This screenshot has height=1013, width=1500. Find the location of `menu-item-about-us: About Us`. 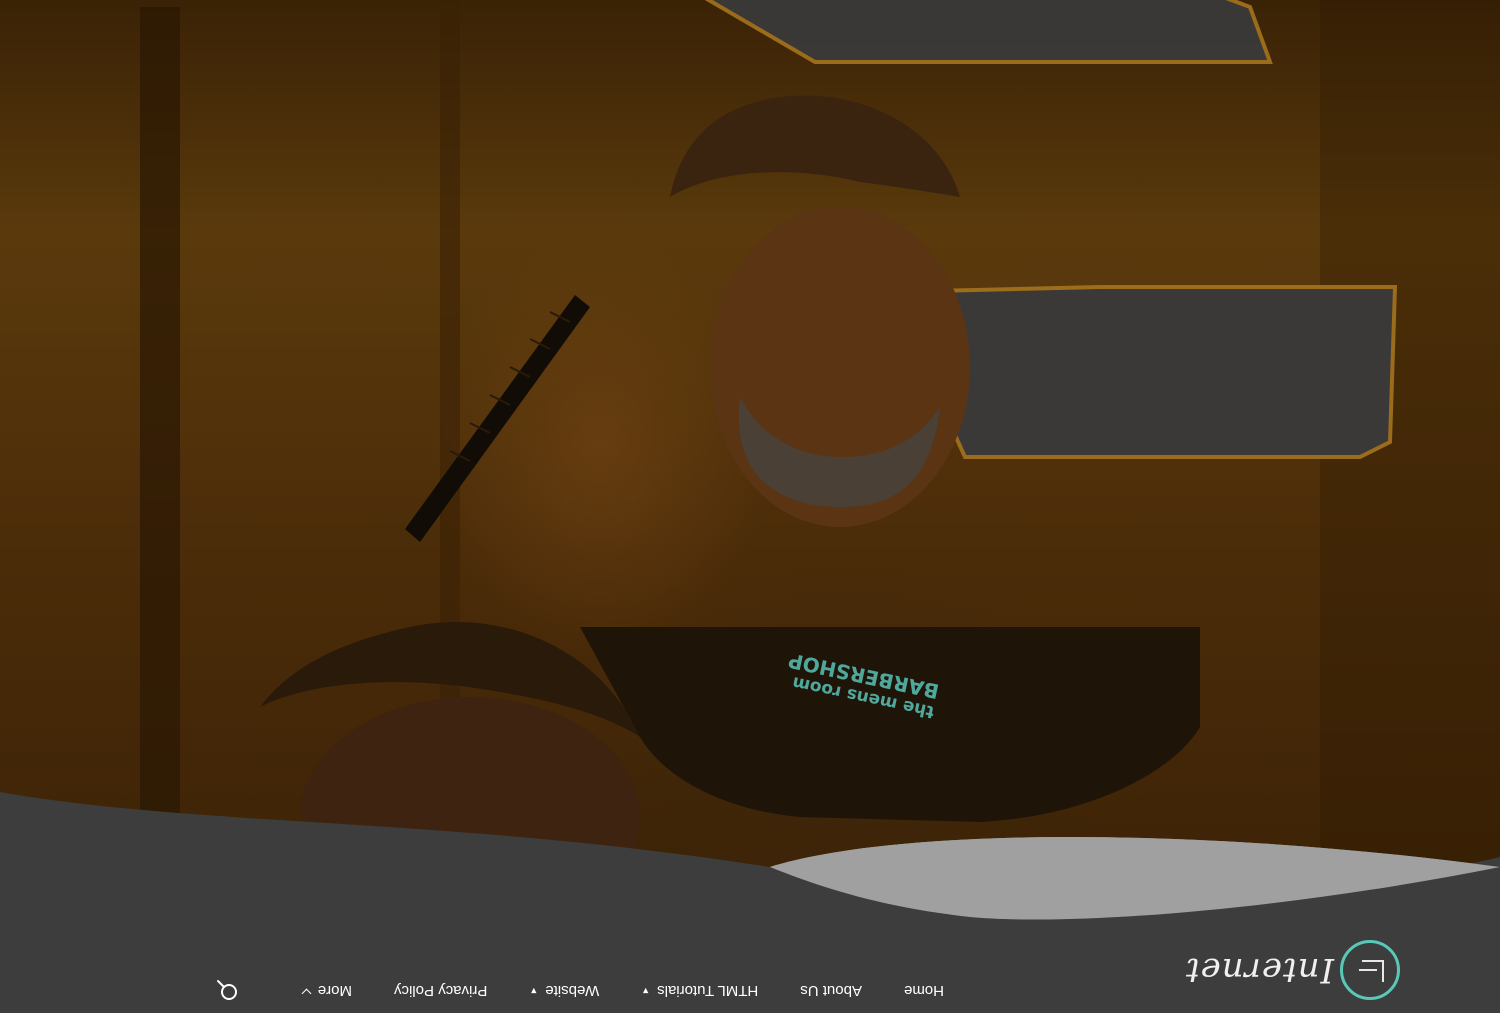

menu-item-about-us: About Us is located at coordinates (831, 991).